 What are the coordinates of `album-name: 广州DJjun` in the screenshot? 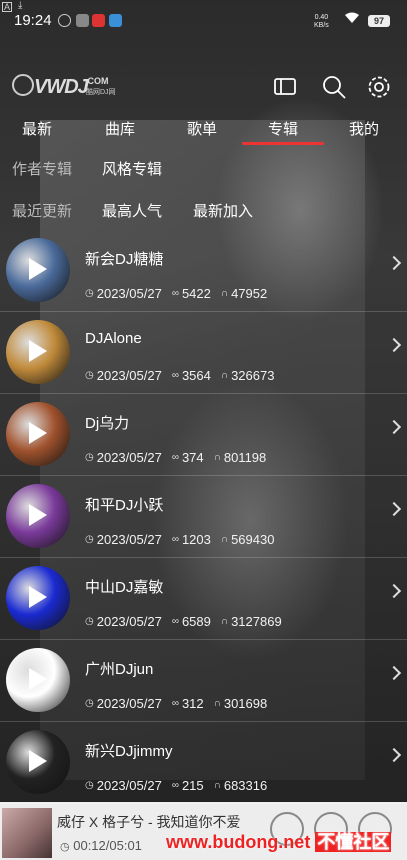 It's located at (119, 669).